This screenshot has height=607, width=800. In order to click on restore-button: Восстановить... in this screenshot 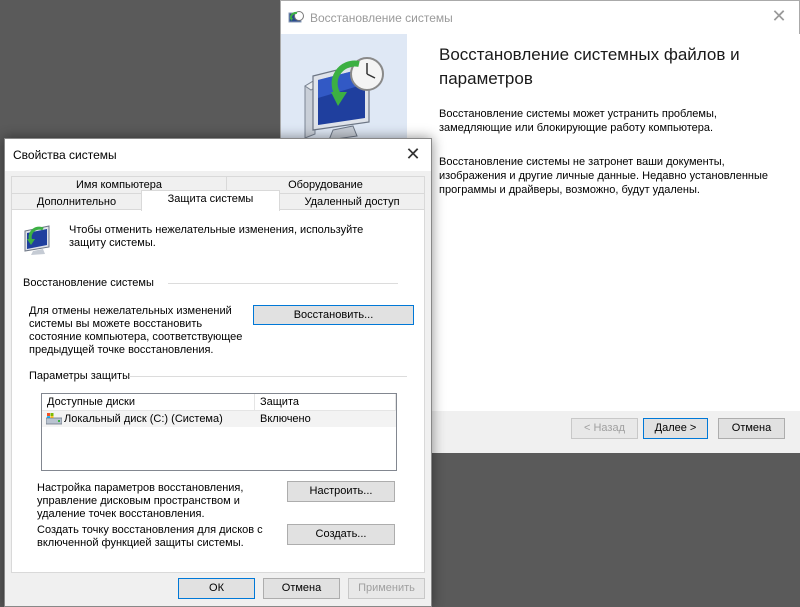, I will do `click(333, 315)`.